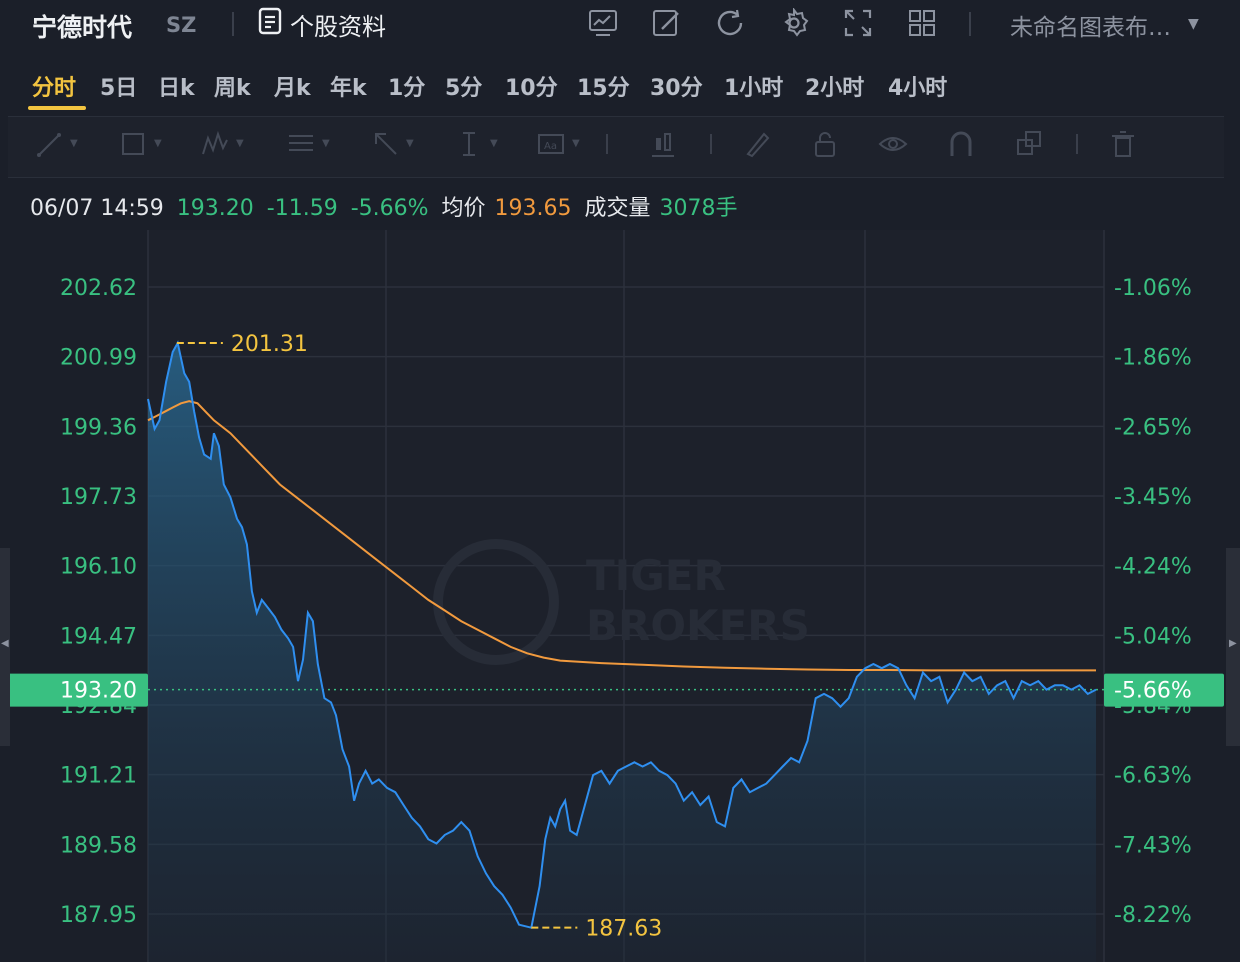 This screenshot has width=1240, height=962. I want to click on avg-price-label: 均价, so click(463, 208).